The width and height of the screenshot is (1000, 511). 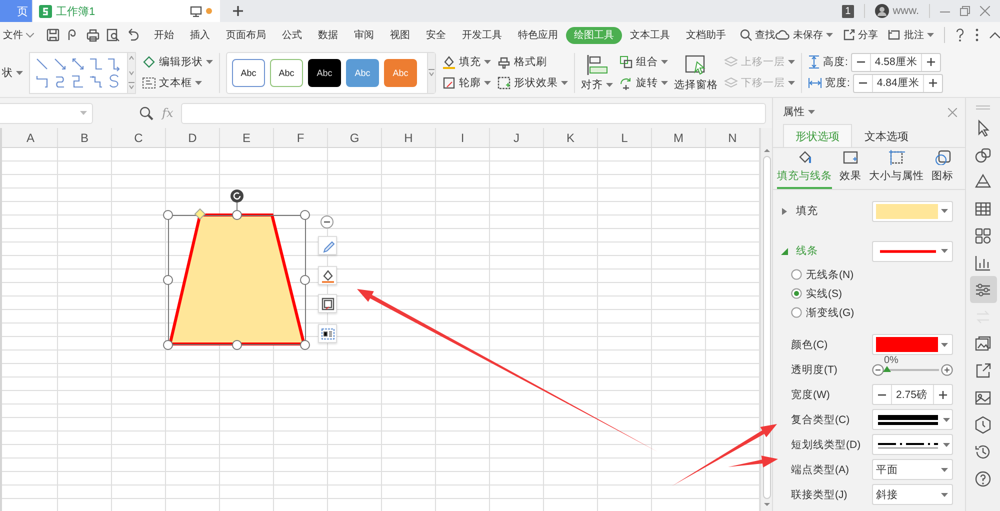 What do you see at coordinates (626, 62) in the screenshot?
I see `group-icon` at bounding box center [626, 62].